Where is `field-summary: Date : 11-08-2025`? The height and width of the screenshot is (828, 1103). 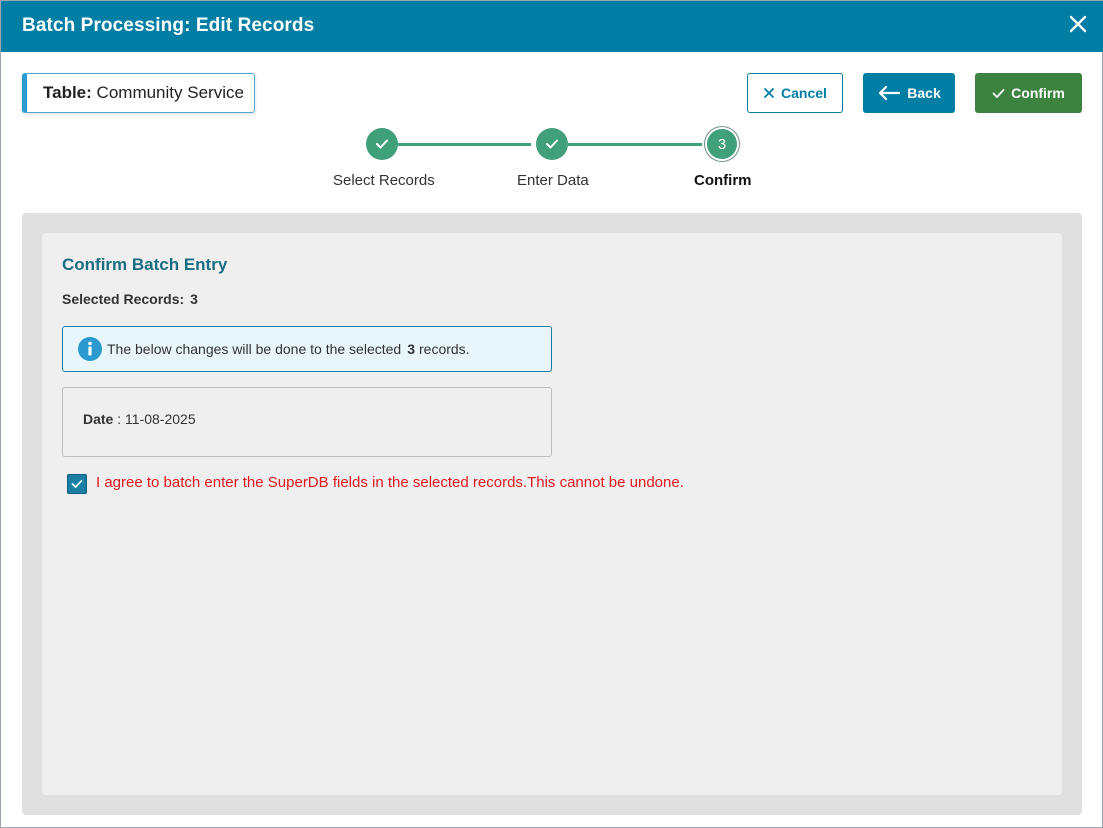 field-summary: Date : 11-08-2025 is located at coordinates (307, 422).